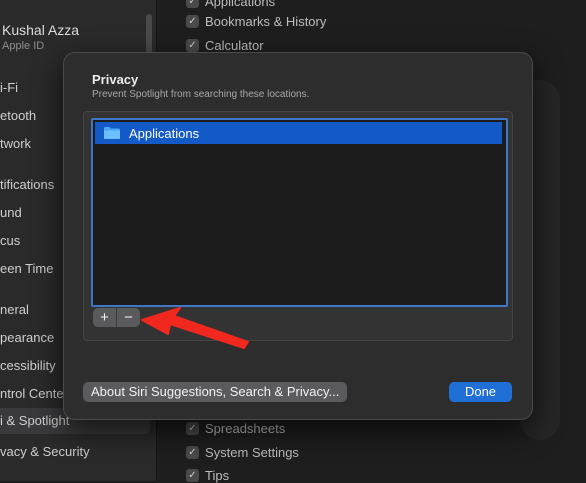 The width and height of the screenshot is (586, 483). Describe the element at coordinates (266, 21) in the screenshot. I see `checkbox-label: Bookmarks & History` at that location.